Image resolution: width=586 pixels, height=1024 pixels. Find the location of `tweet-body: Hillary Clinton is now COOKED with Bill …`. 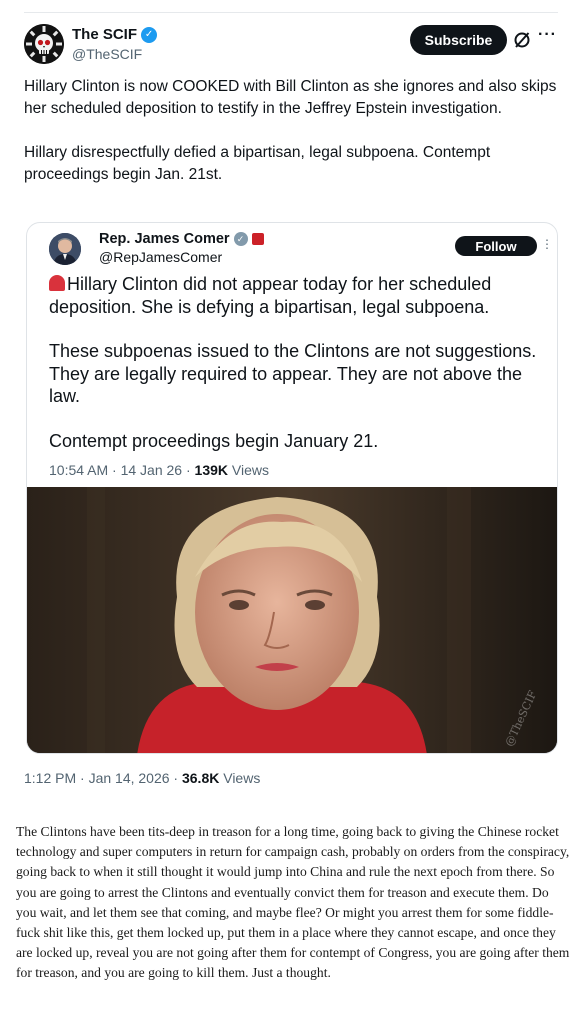

tweet-body: Hillary Clinton is now COOKED with Bill … is located at coordinates (291, 142).